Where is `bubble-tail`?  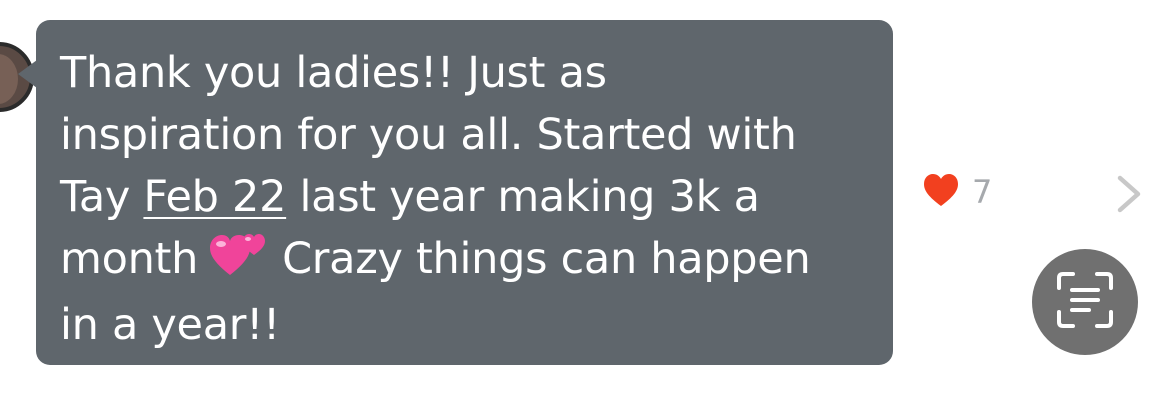
bubble-tail is located at coordinates (27, 74).